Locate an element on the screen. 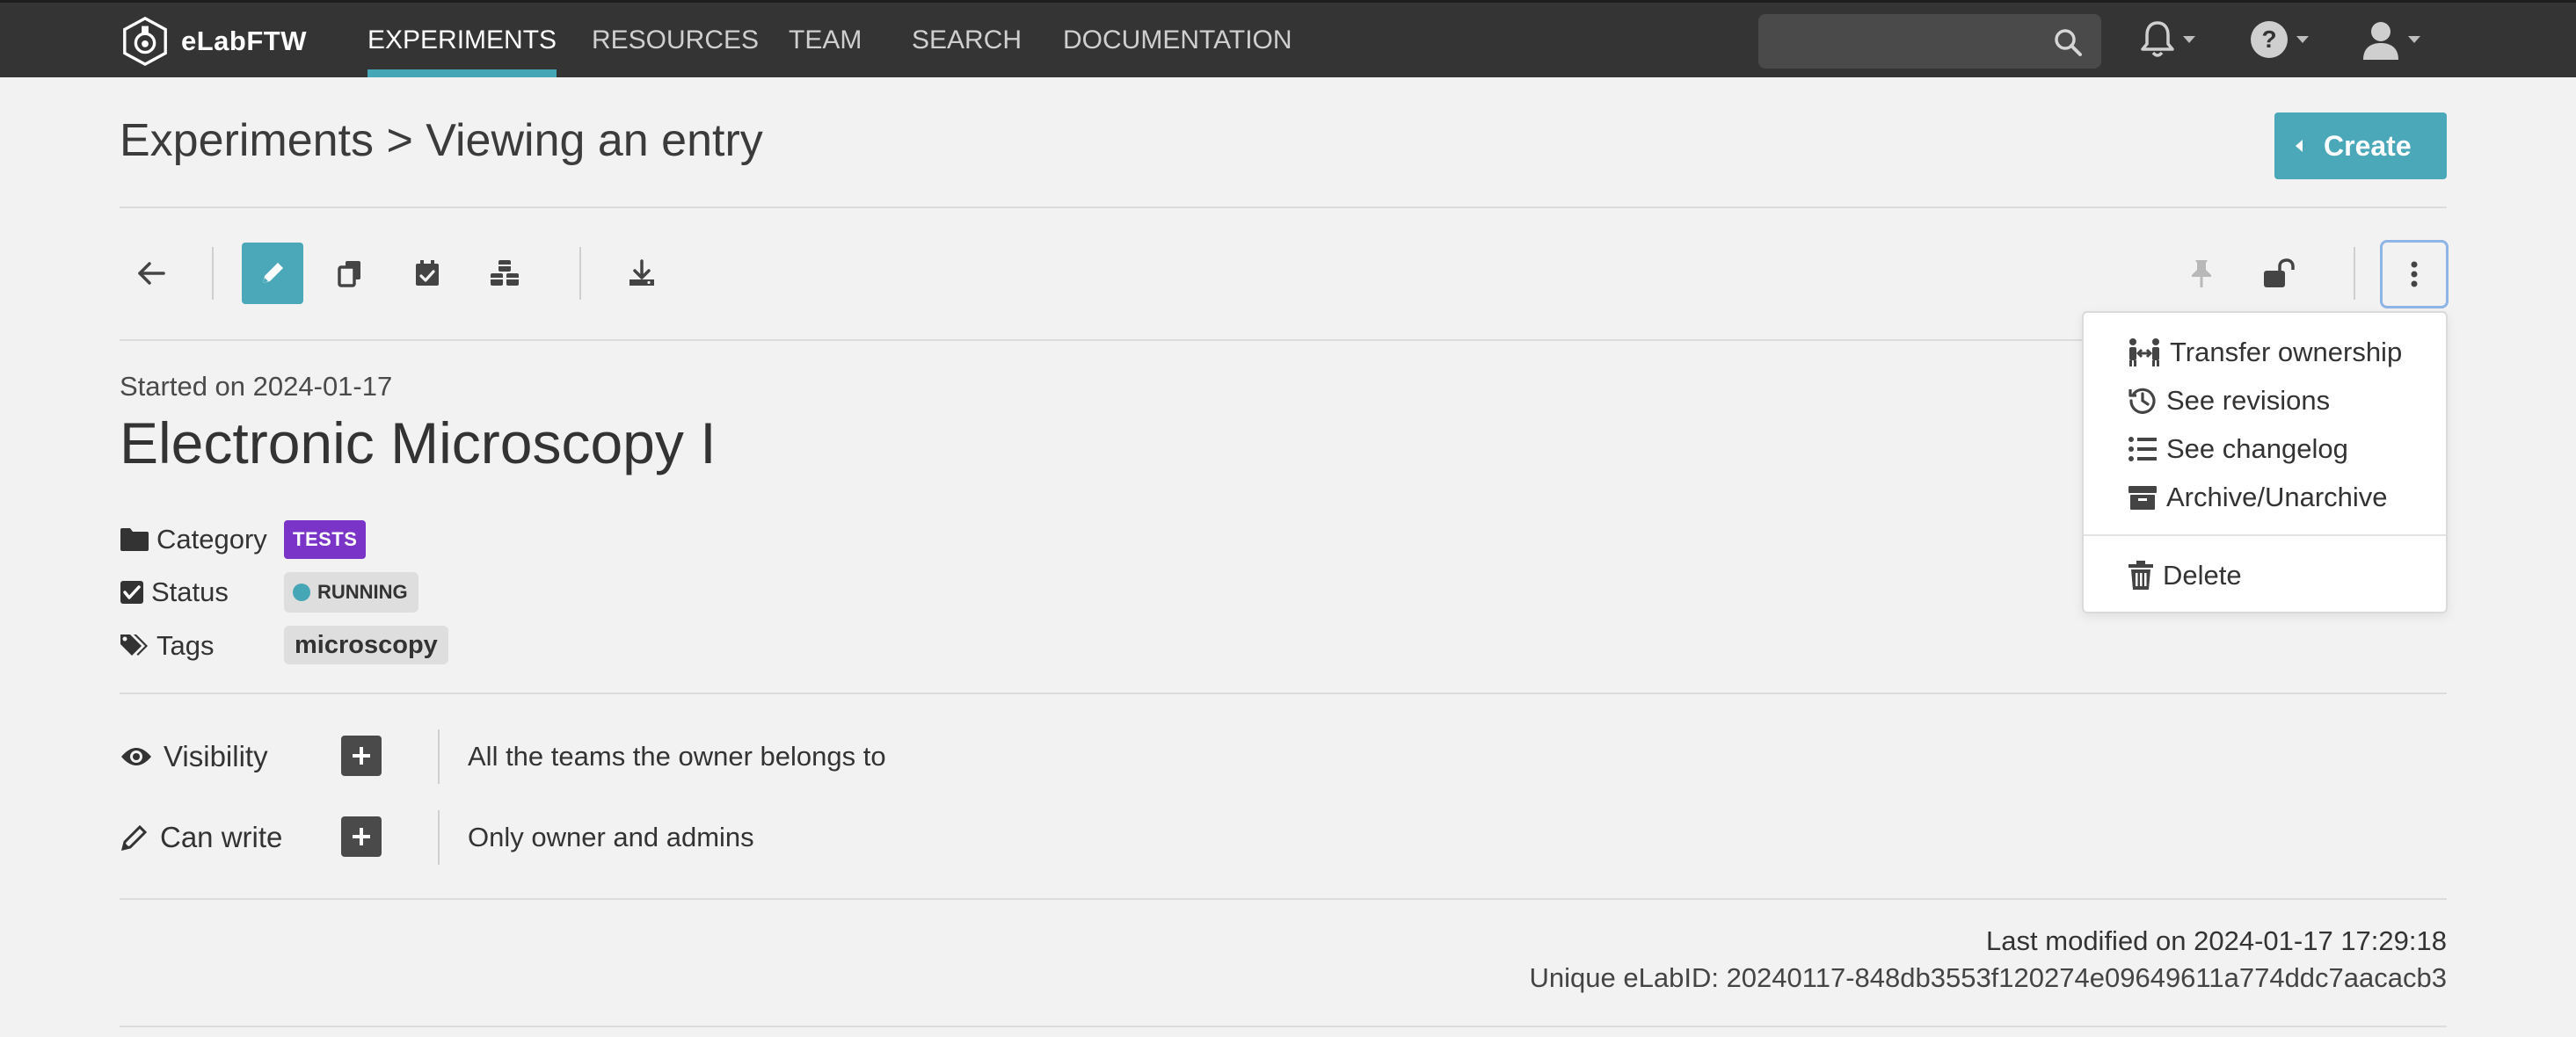  nav-documentation: DOCUMENTATION is located at coordinates (1177, 40).